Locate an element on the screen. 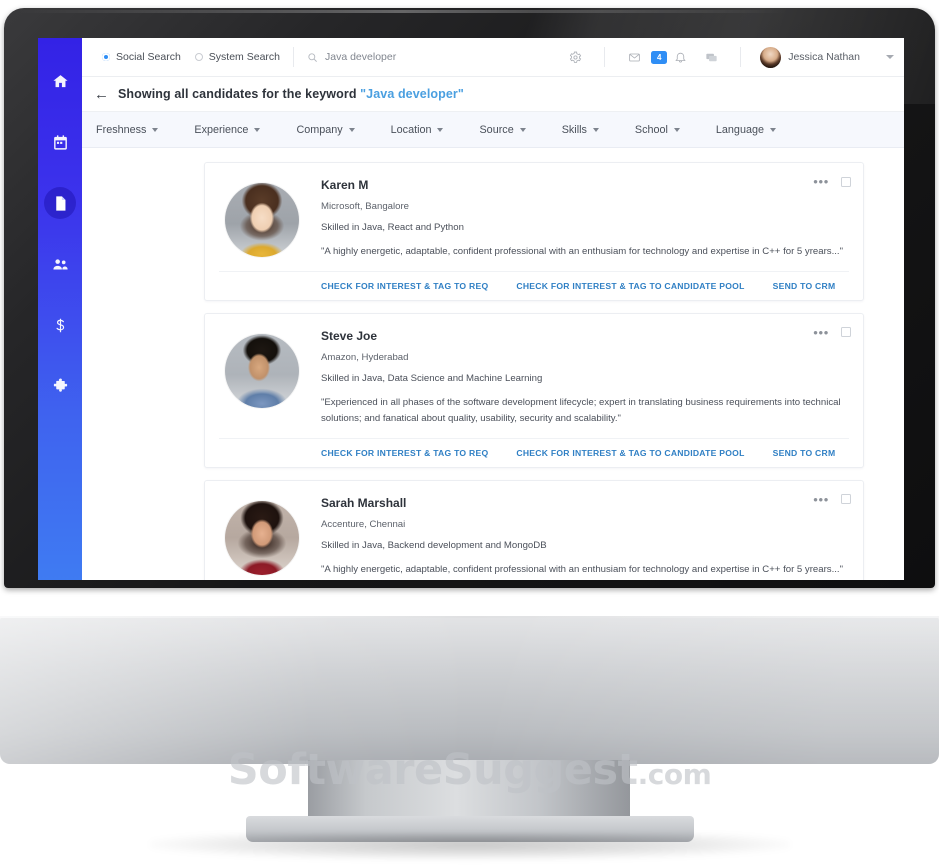 This screenshot has height=866, width=939. sidebar-item-documents is located at coordinates (60, 203).